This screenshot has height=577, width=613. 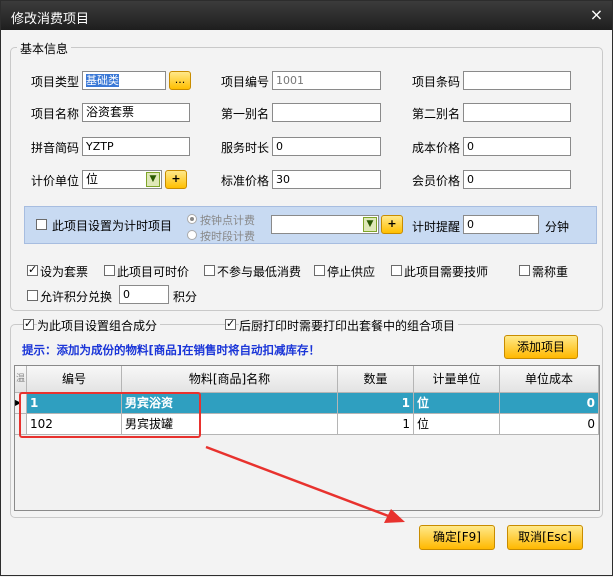 I want to click on cost-label: 成本价格, so click(x=436, y=148).